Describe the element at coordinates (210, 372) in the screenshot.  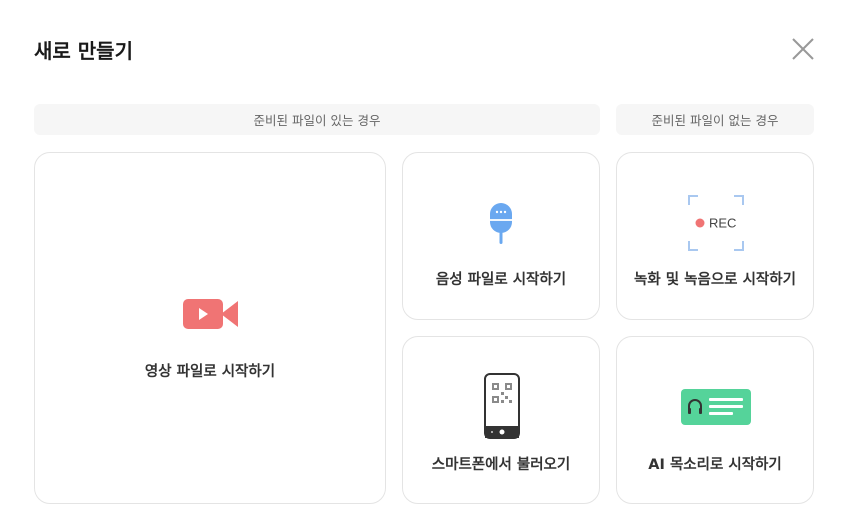
I see `start-from-video-label: 영상 파일로 시작하기` at that location.